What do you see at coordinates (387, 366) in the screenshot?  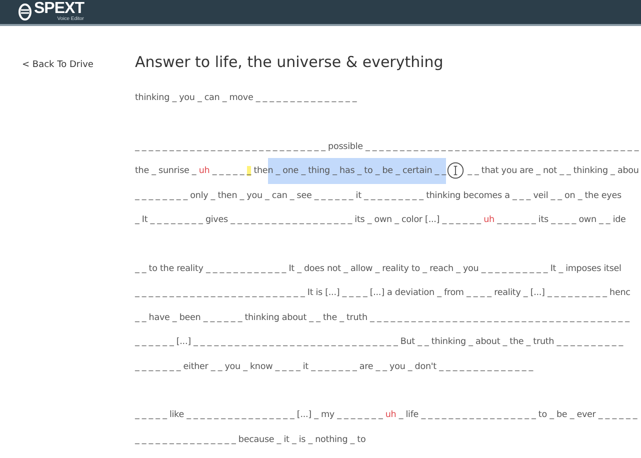 I see `transcript-line: _ _ _ _ _ _ _ either _ _ you _ know _ _ _ _ it _ _ _ _ _ _ _ are _ _ you _ don't _ _ _ _ _ _ _ _ _ _ _ _ _ _` at bounding box center [387, 366].